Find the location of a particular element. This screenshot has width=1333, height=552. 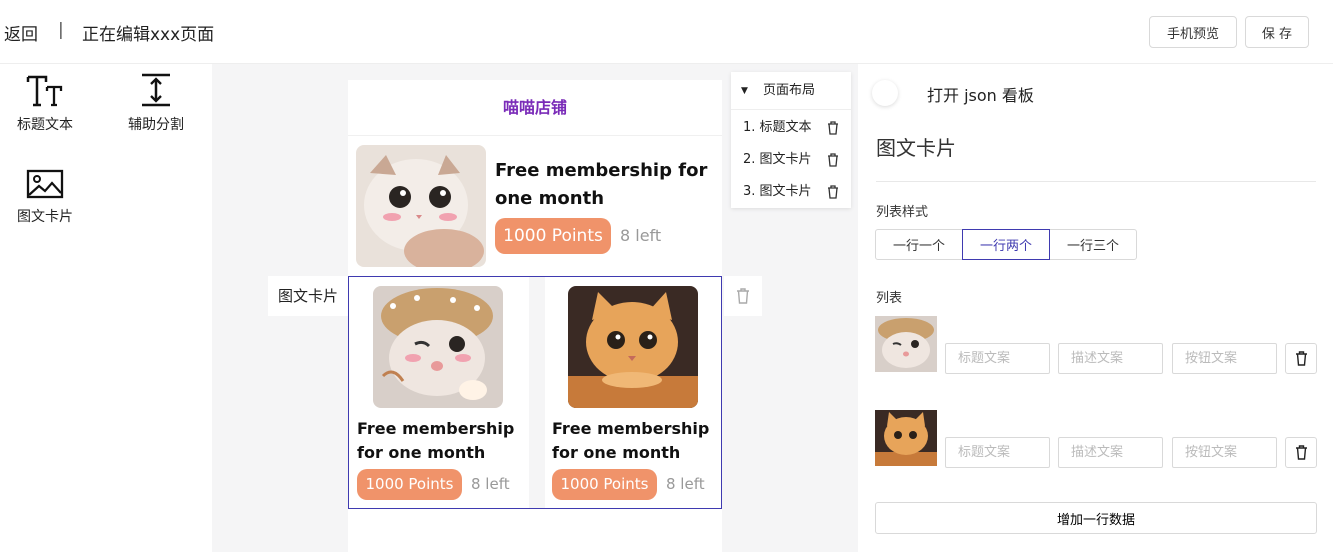

selected-block-label: 图文卡片 is located at coordinates (308, 296).